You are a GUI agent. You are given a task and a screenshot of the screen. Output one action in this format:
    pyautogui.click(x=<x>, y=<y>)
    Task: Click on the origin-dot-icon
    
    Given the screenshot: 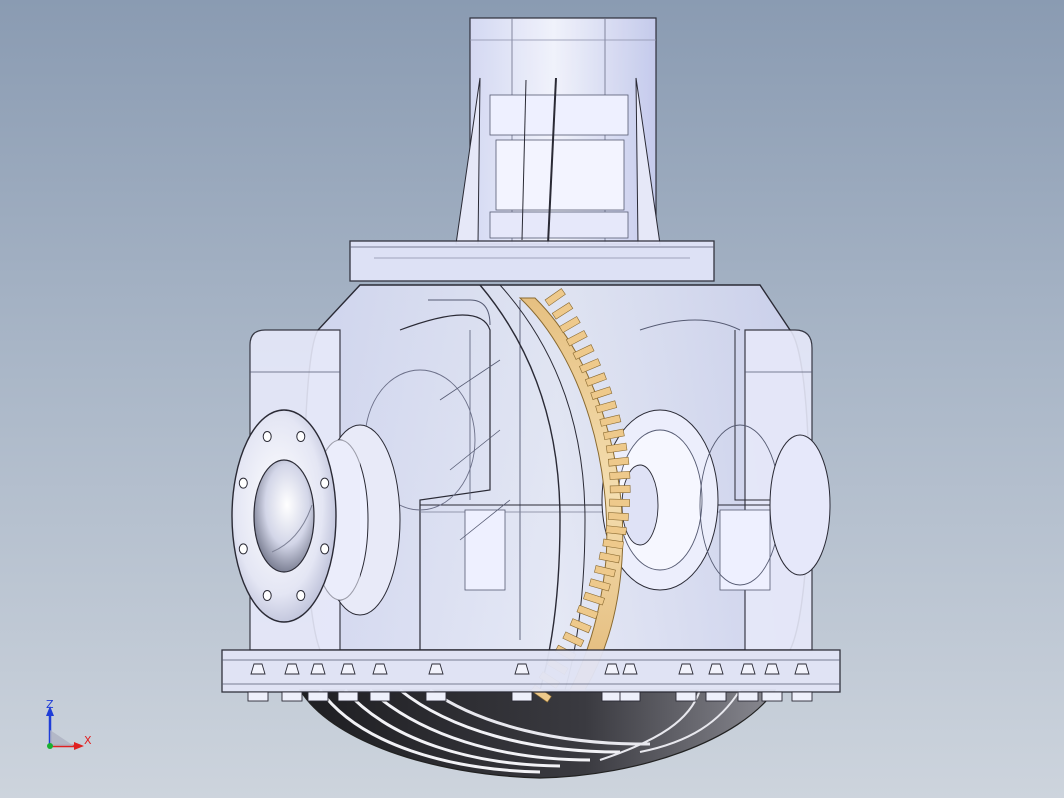 What is the action you would take?
    pyautogui.click(x=50, y=746)
    